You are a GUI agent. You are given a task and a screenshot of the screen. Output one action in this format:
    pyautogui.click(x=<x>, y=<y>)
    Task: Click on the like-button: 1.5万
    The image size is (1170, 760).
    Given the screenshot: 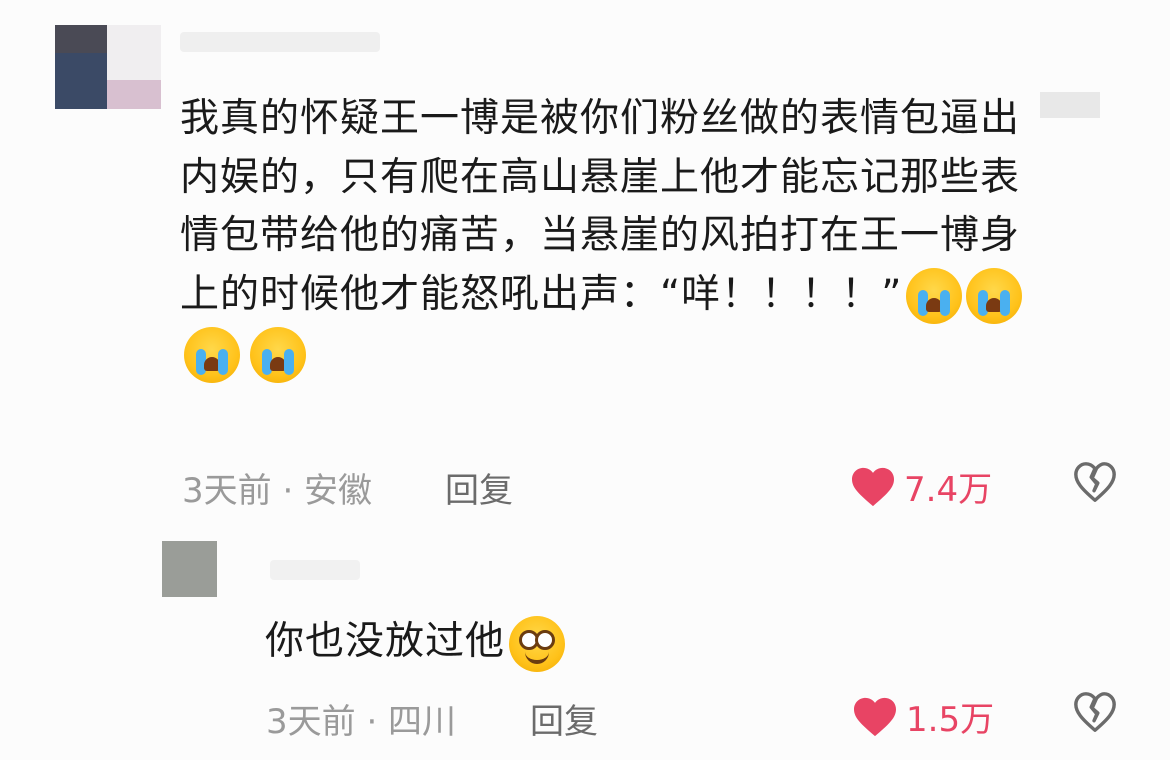 What is the action you would take?
    pyautogui.click(x=923, y=716)
    